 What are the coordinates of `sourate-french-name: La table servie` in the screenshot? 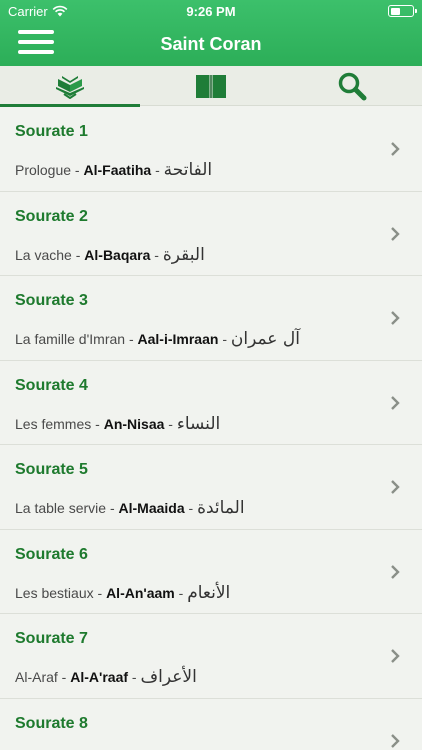 It's located at (61, 508).